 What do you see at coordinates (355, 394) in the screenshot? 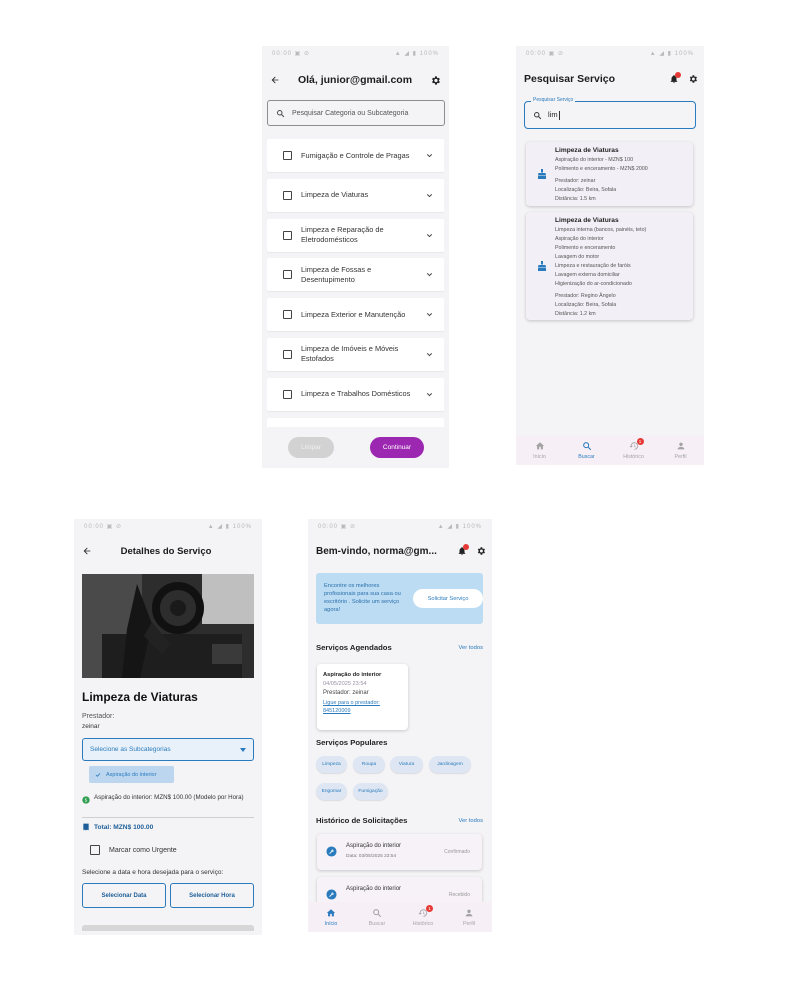
I see `category-item: Limpeza e Trabalhos Domésticos` at bounding box center [355, 394].